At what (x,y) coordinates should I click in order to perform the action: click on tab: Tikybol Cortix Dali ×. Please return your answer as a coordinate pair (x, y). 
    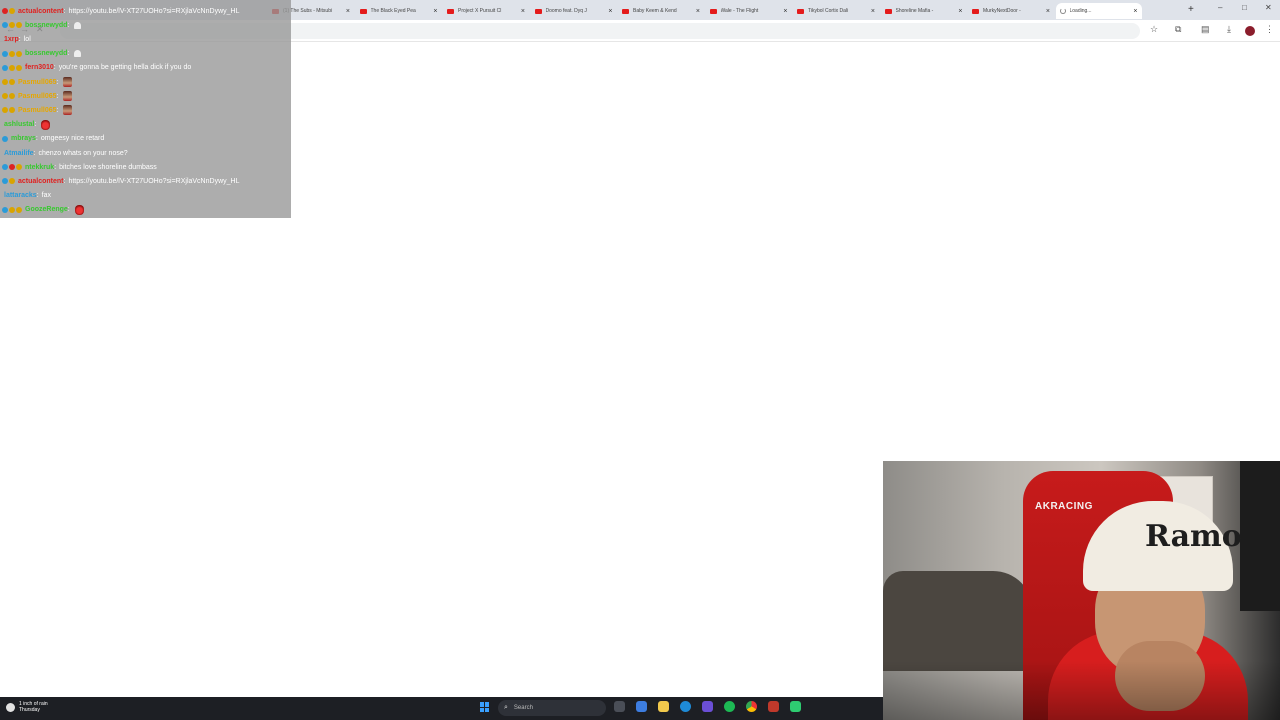
    Looking at the image, I should click on (836, 11).